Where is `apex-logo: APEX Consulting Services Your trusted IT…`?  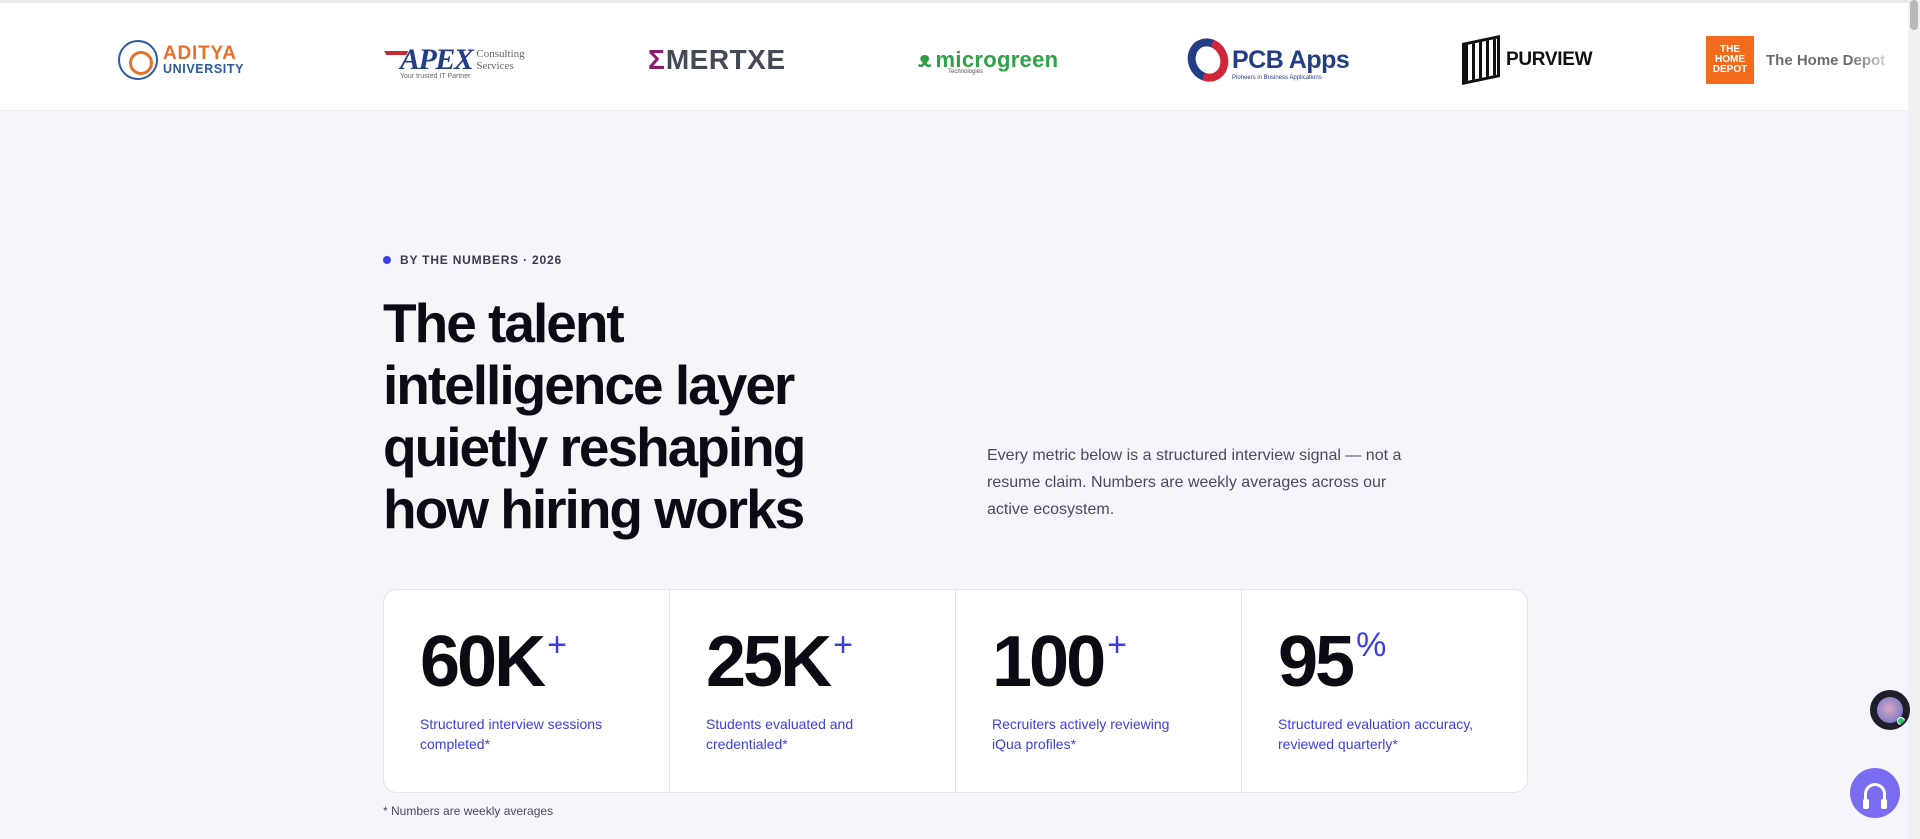
apex-logo: APEX Consulting Services Your trusted IT… is located at coordinates (450, 60).